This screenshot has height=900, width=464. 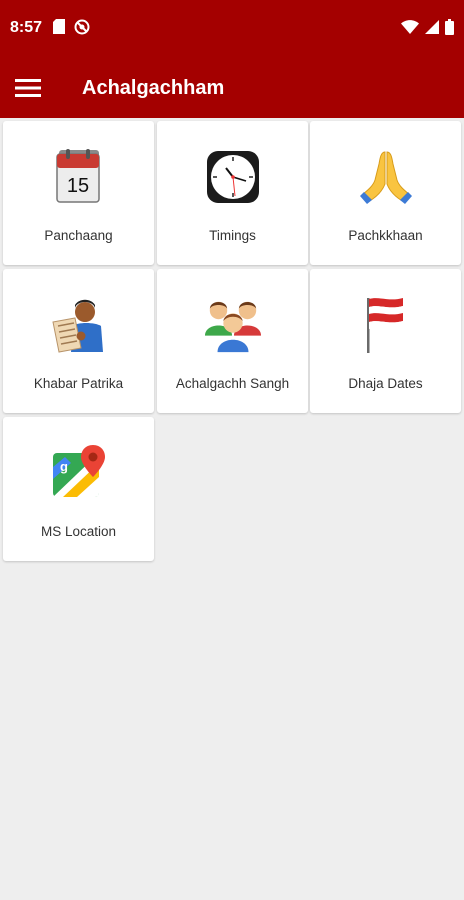 I want to click on newspaper-reader-icon, so click(x=79, y=325).